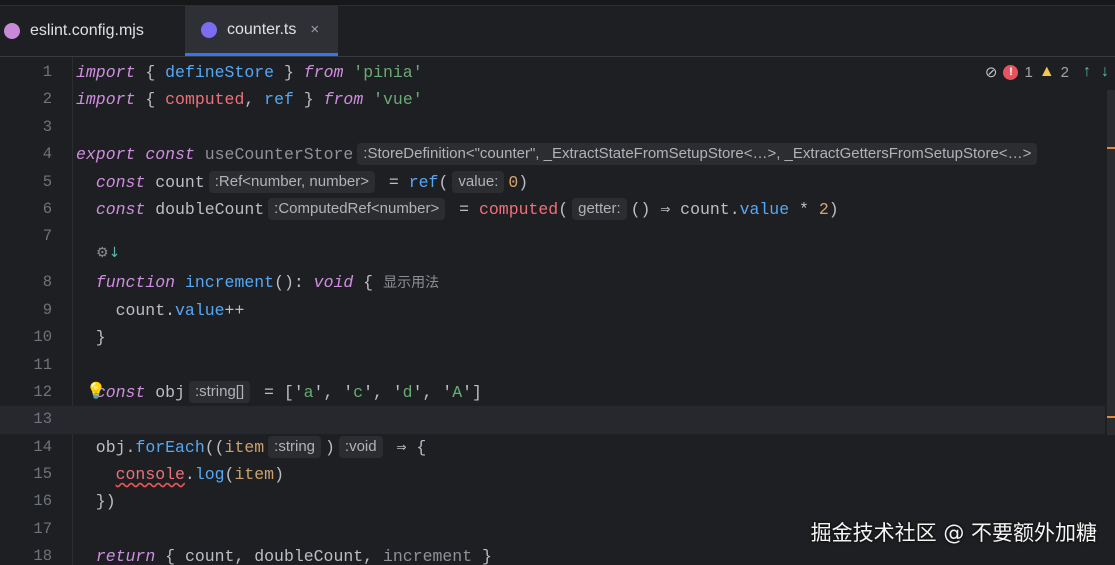 The width and height of the screenshot is (1115, 565). What do you see at coordinates (26, 209) in the screenshot?
I see `line-number: 6` at bounding box center [26, 209].